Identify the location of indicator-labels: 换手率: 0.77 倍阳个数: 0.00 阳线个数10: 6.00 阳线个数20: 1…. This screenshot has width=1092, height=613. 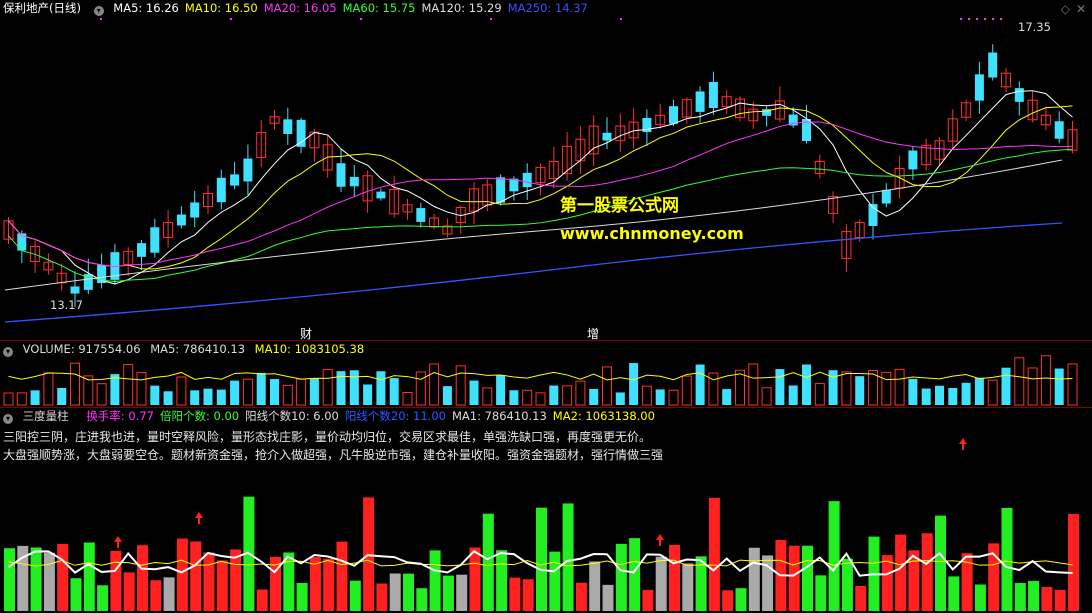
(373, 416).